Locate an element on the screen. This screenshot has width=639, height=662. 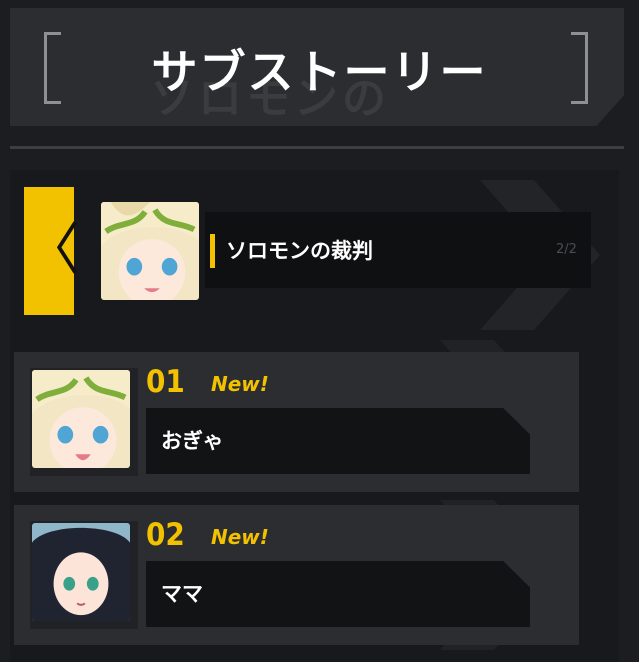
header-divider is located at coordinates (317, 147).